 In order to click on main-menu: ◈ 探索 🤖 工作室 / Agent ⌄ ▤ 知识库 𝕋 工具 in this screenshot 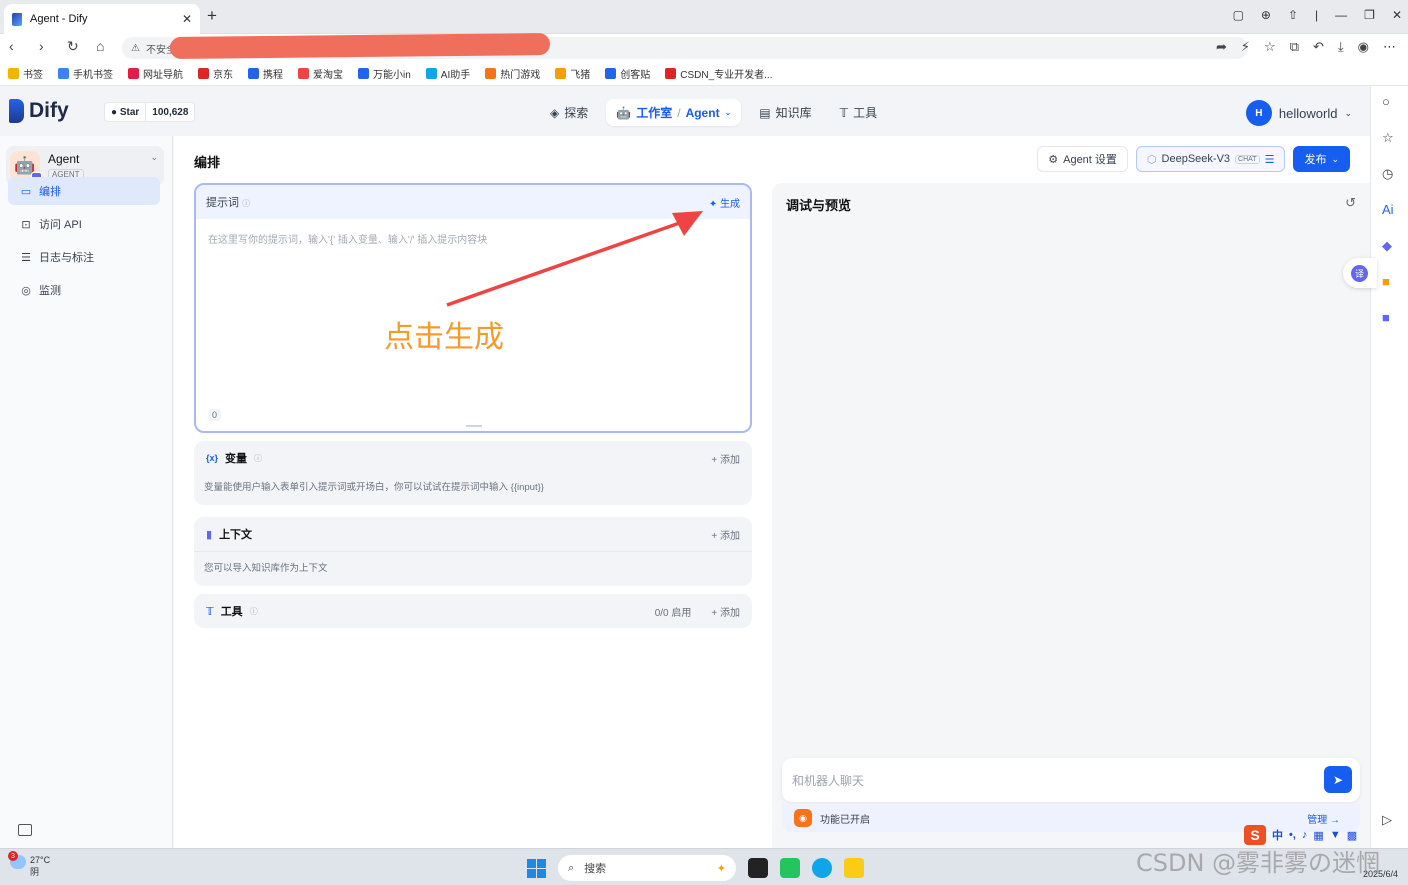, I will do `click(713, 112)`.